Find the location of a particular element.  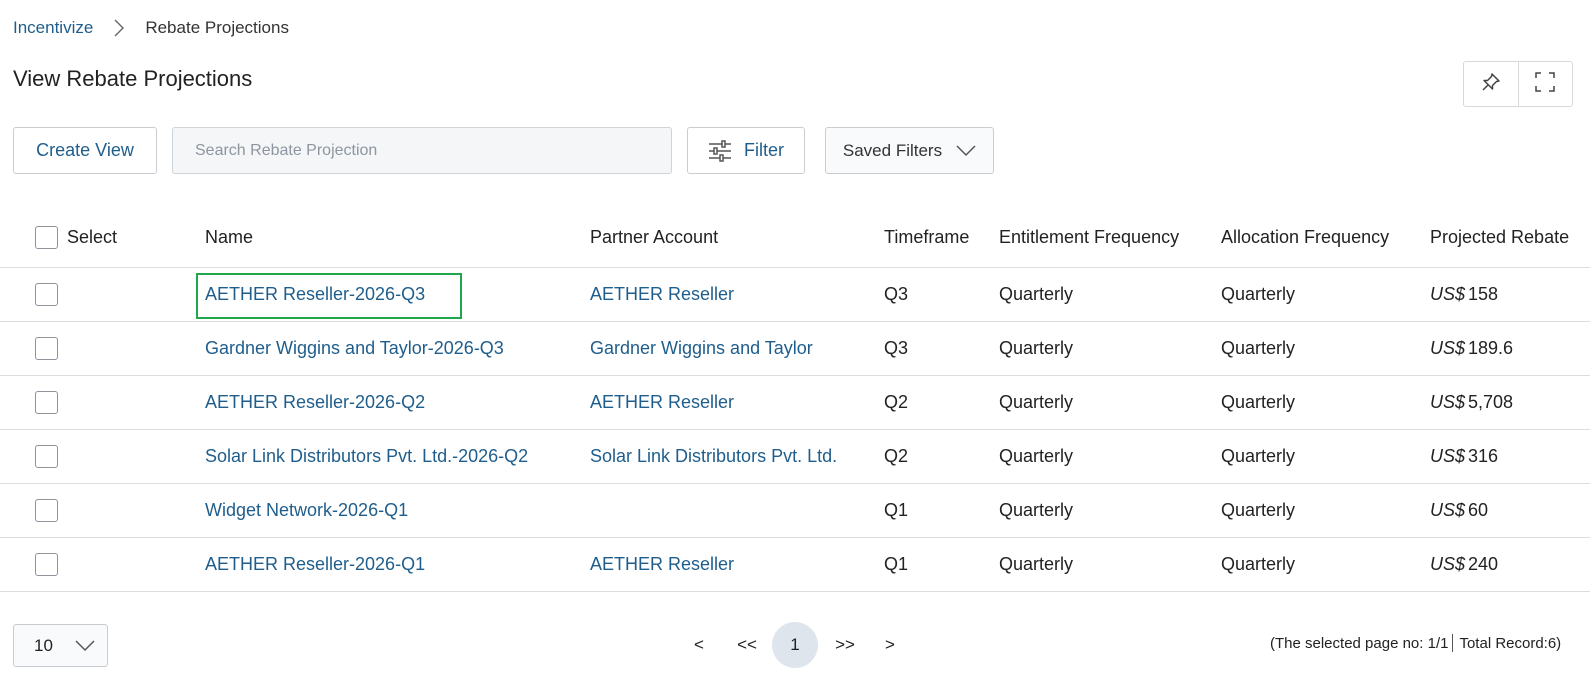

projected-rebate-cell: US$ 189.6 is located at coordinates (1471, 348).